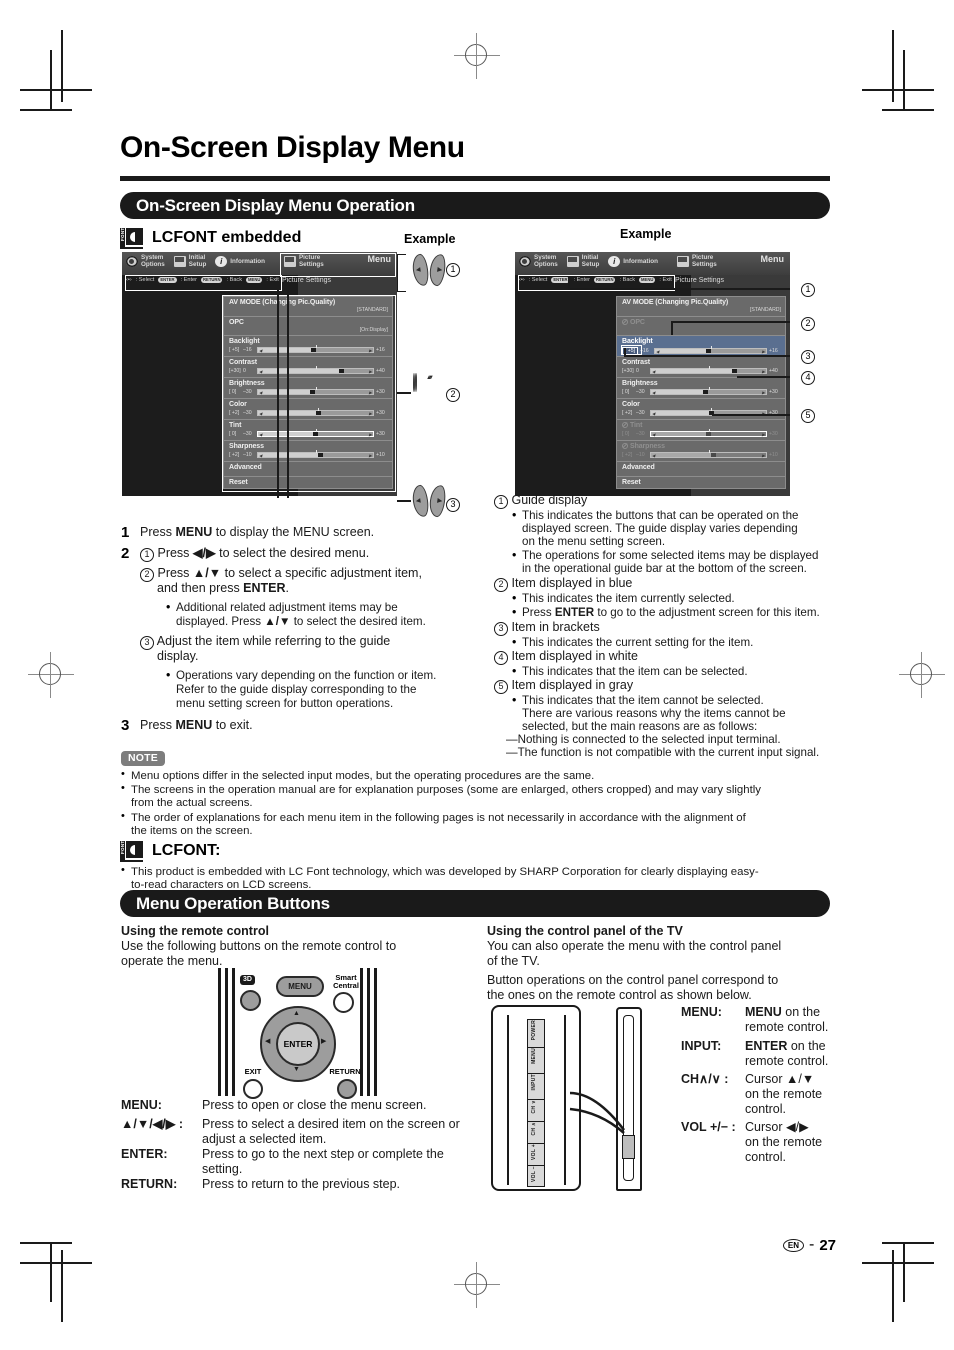 The image size is (954, 1350). I want to click on page-number: 27, so click(827, 1245).